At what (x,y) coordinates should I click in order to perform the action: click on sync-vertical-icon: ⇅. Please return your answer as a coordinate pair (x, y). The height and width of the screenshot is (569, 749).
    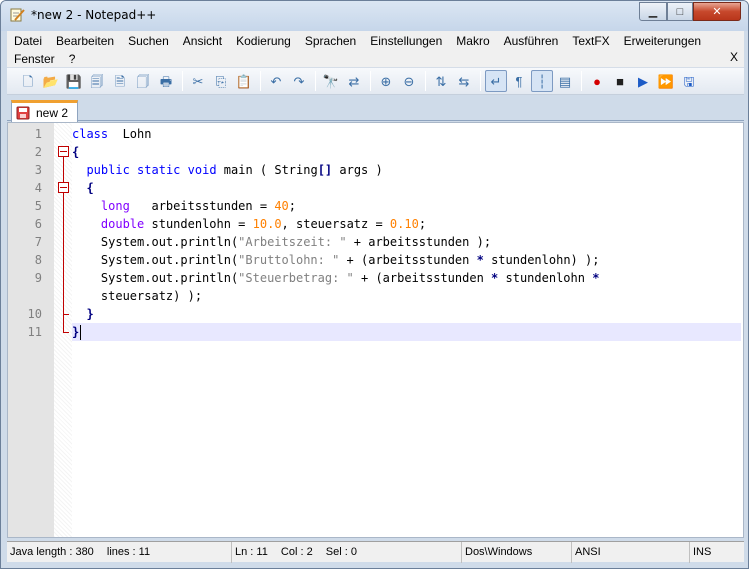
    Looking at the image, I should click on (441, 81).